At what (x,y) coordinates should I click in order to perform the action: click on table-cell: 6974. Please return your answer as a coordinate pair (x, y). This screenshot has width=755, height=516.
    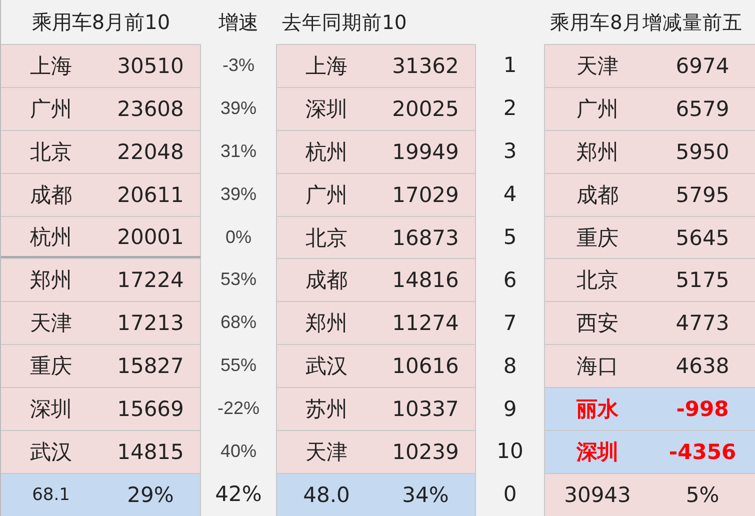
    Looking at the image, I should click on (702, 65).